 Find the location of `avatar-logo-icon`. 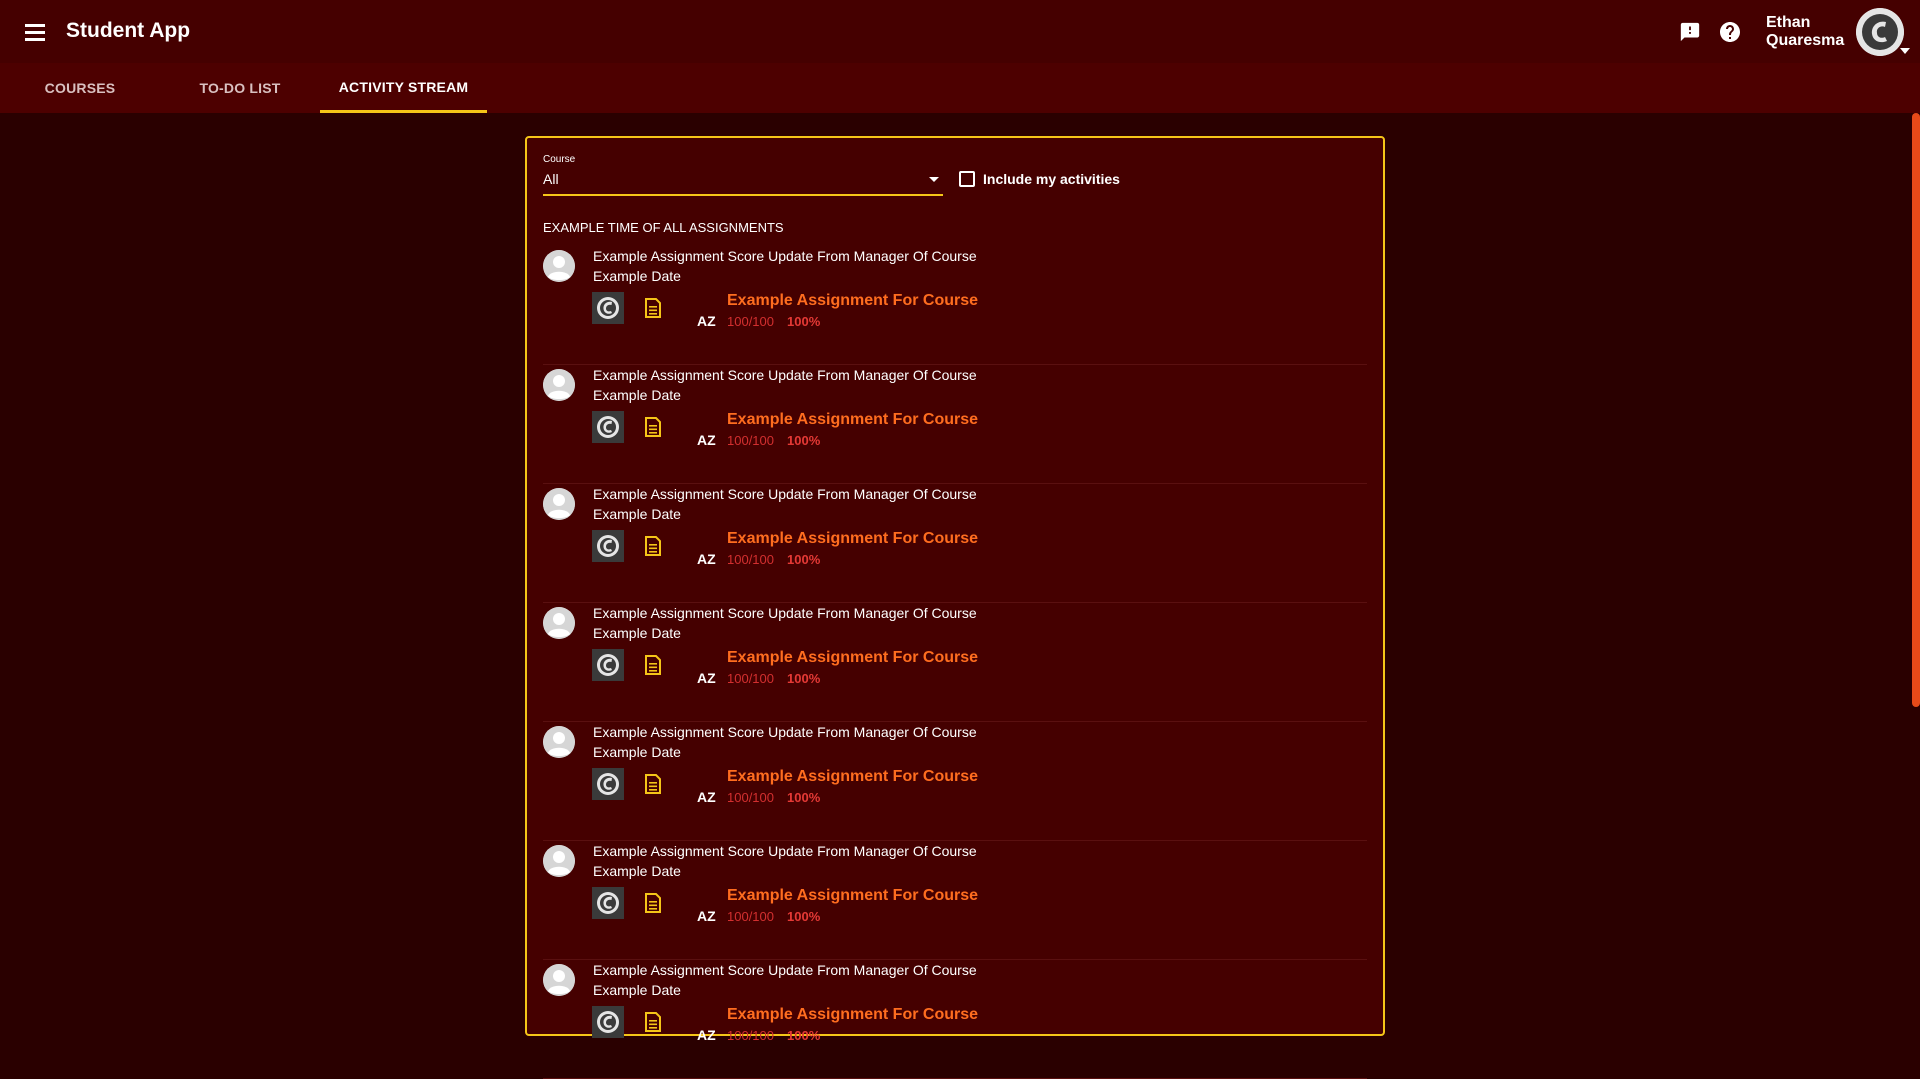

avatar-logo-icon is located at coordinates (1880, 32).